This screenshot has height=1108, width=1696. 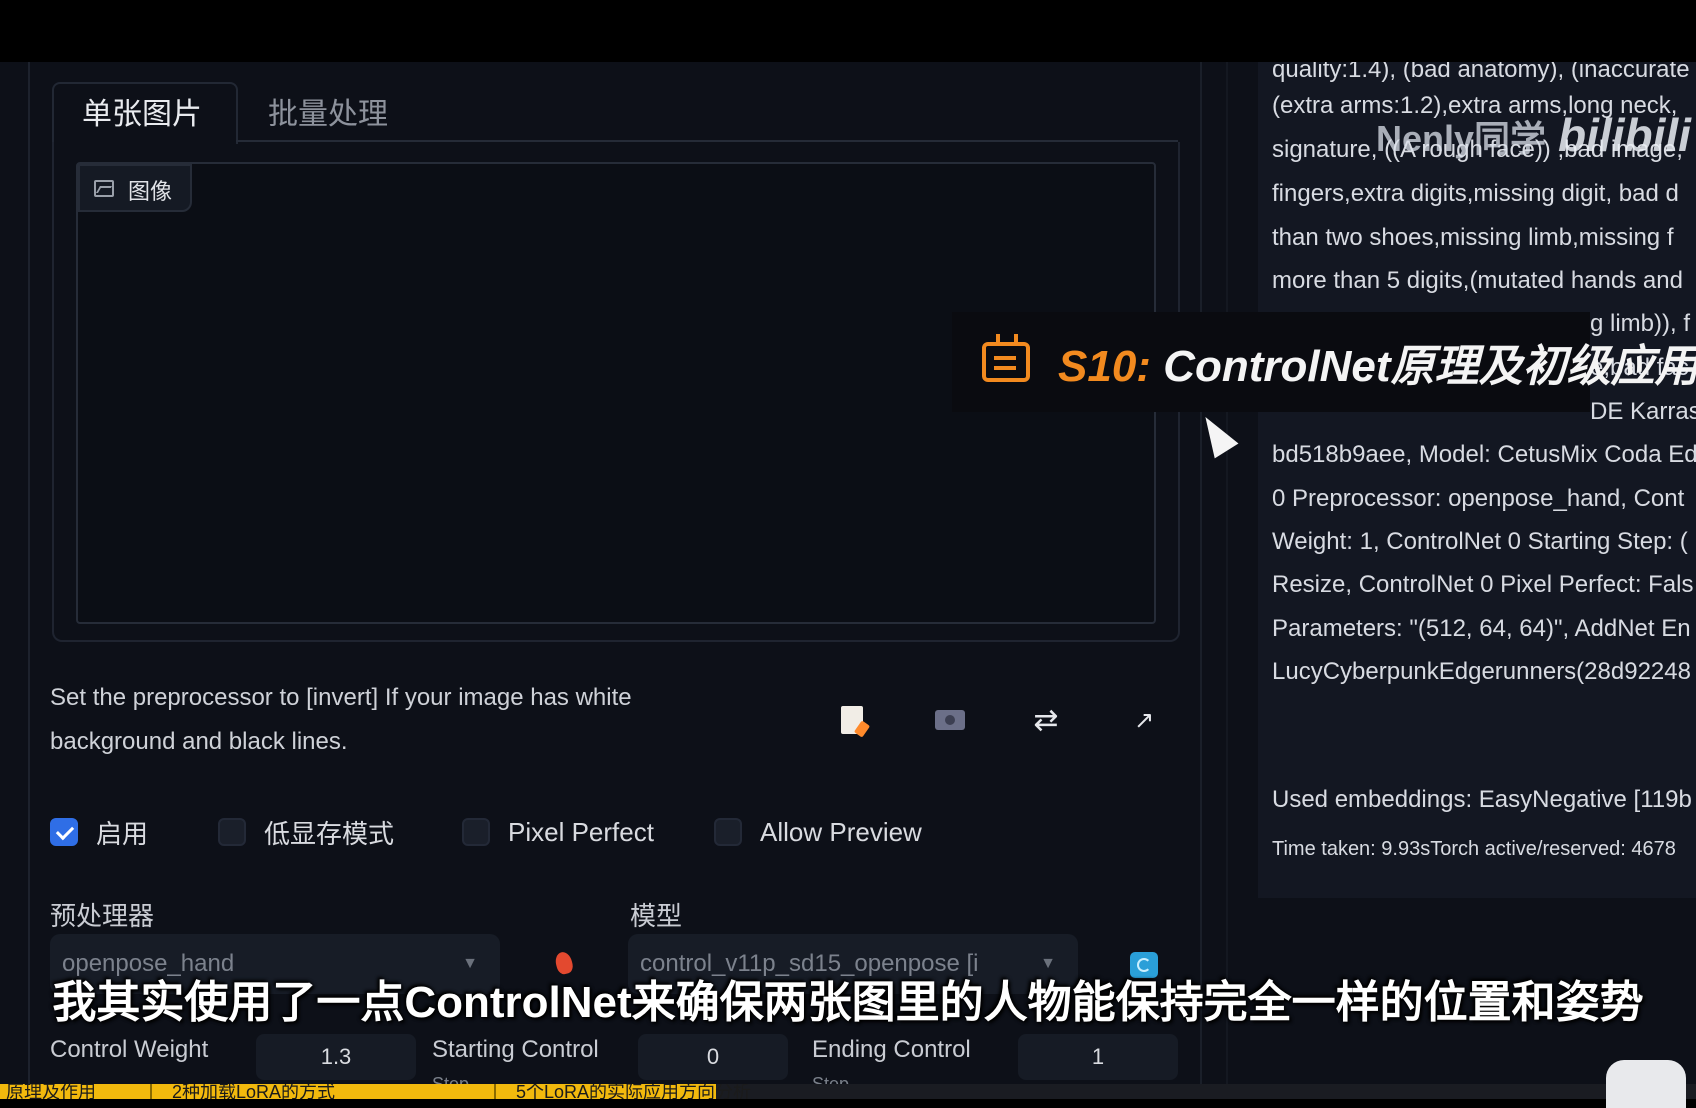 I want to click on webcam-button, so click(x=950, y=720).